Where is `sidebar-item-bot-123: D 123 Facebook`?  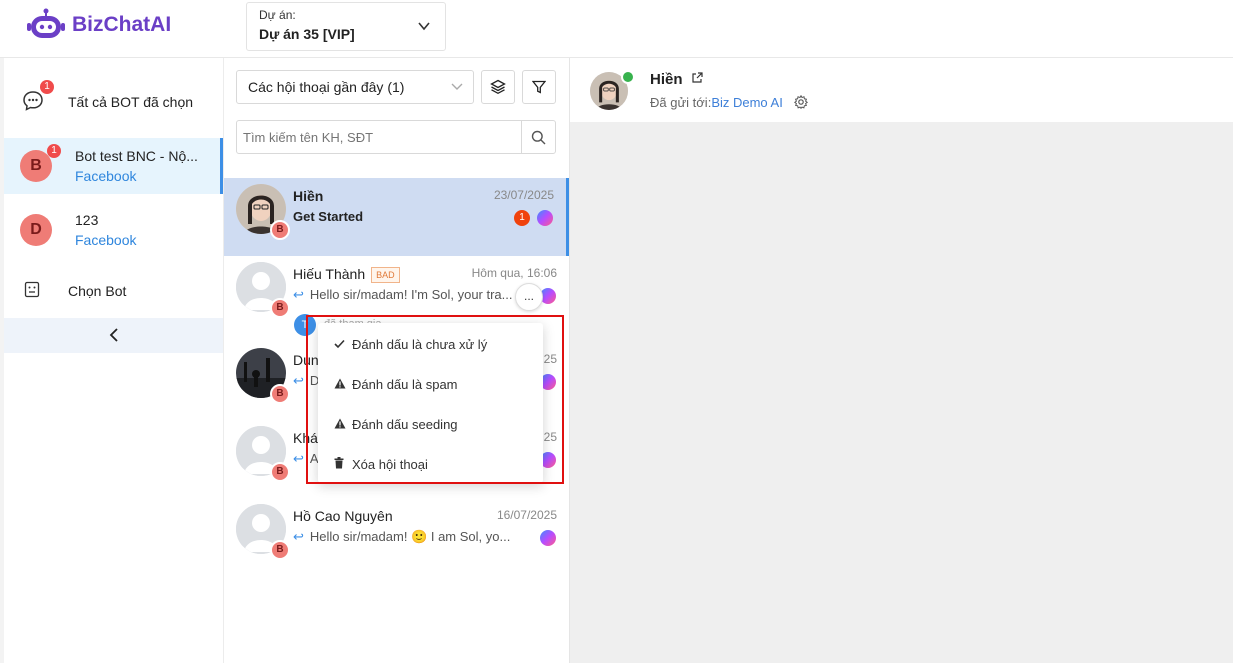 sidebar-item-bot-123: D 123 Facebook is located at coordinates (113, 230).